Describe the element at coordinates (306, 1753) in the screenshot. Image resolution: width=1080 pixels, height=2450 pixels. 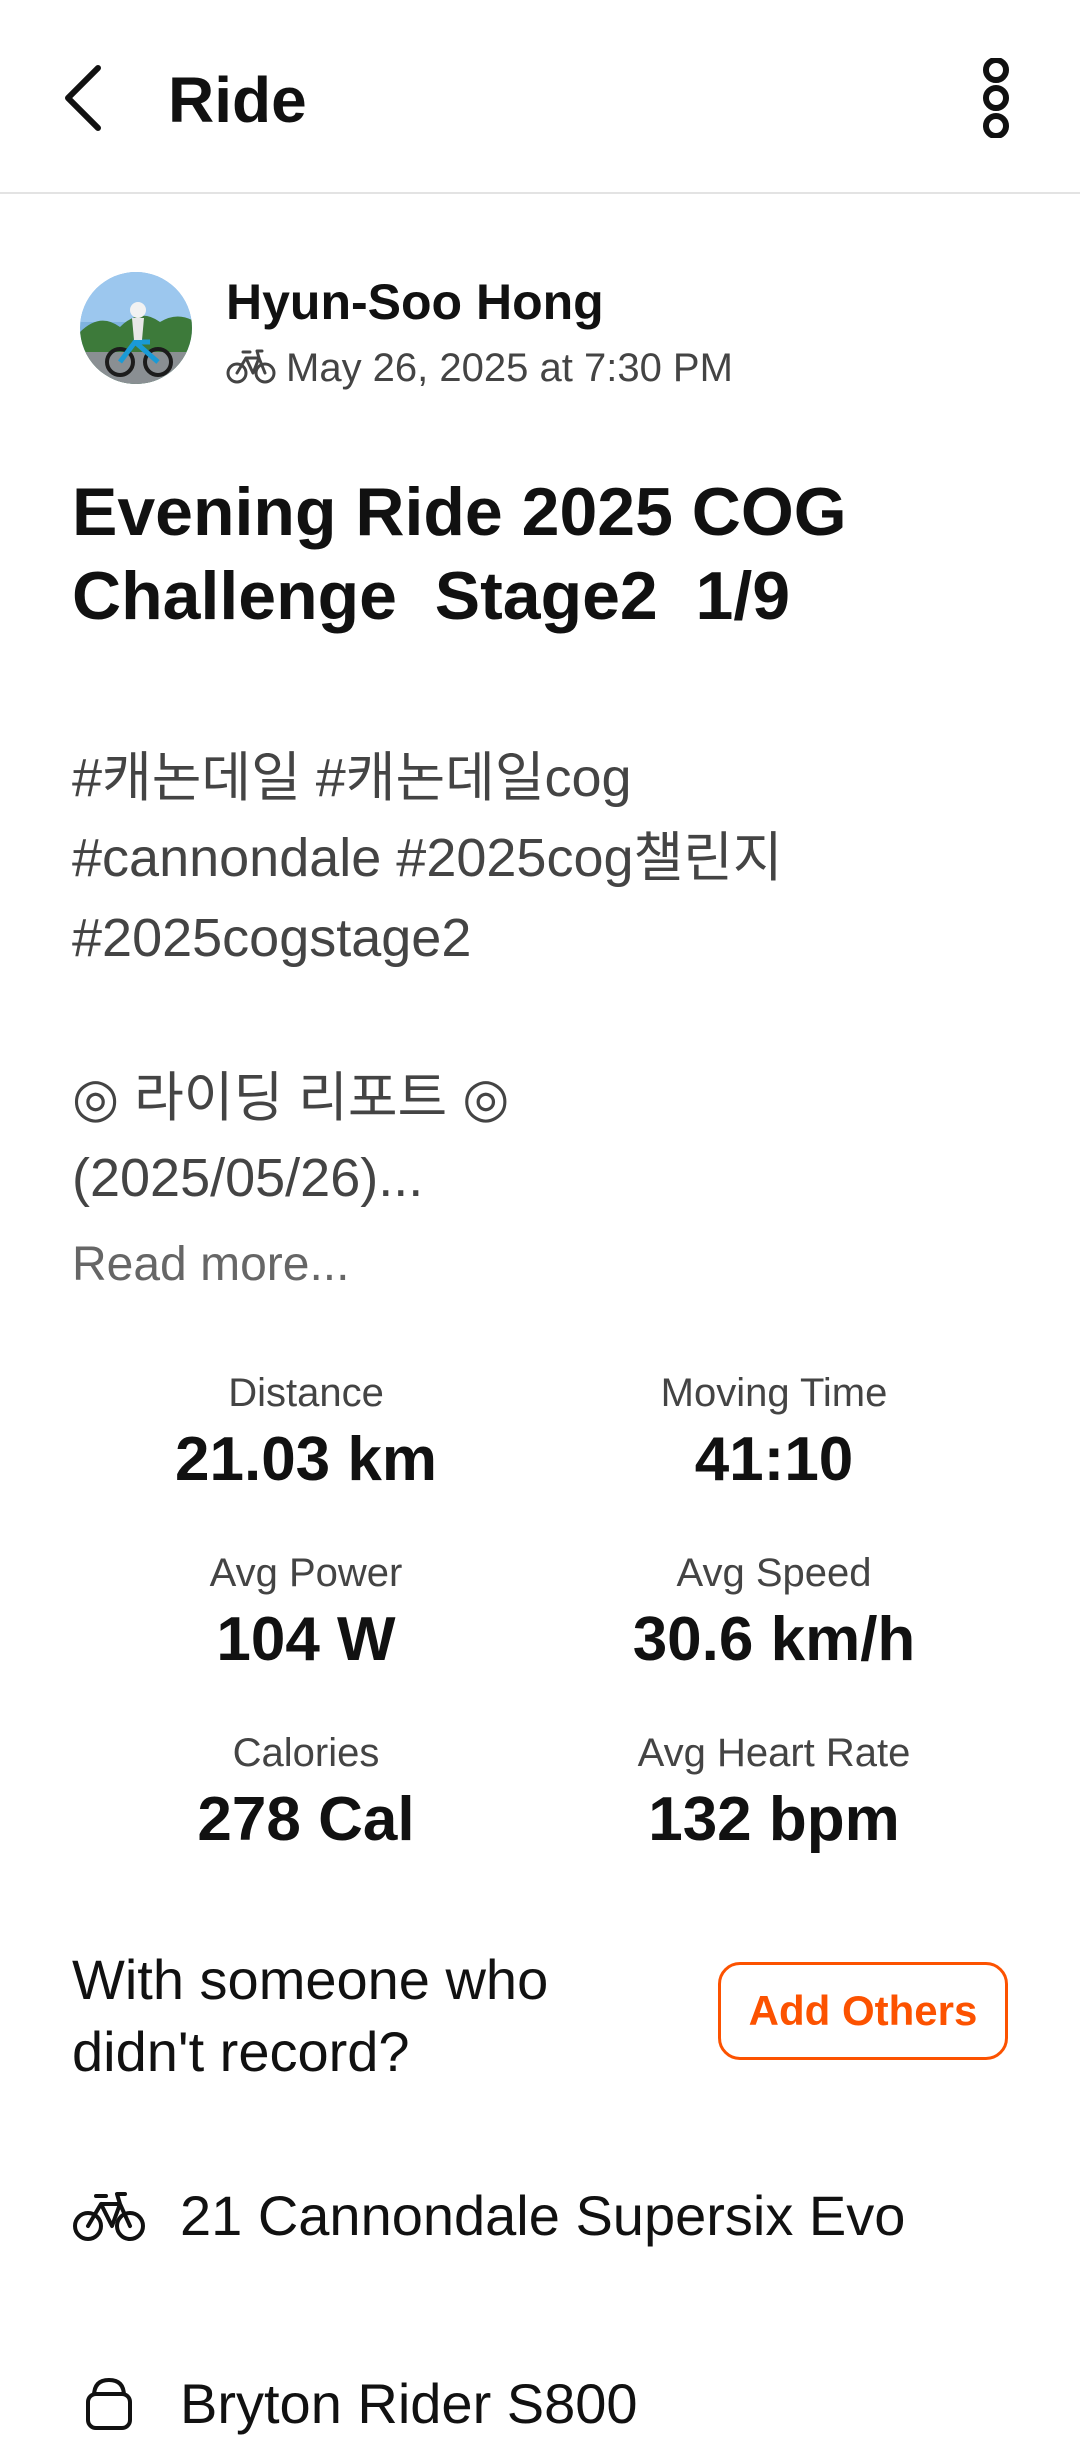
I see `stat-label: Calories` at that location.